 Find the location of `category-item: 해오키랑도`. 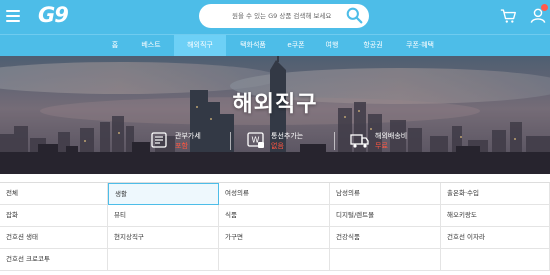

category-item: 해오키랑도 is located at coordinates (495, 216).